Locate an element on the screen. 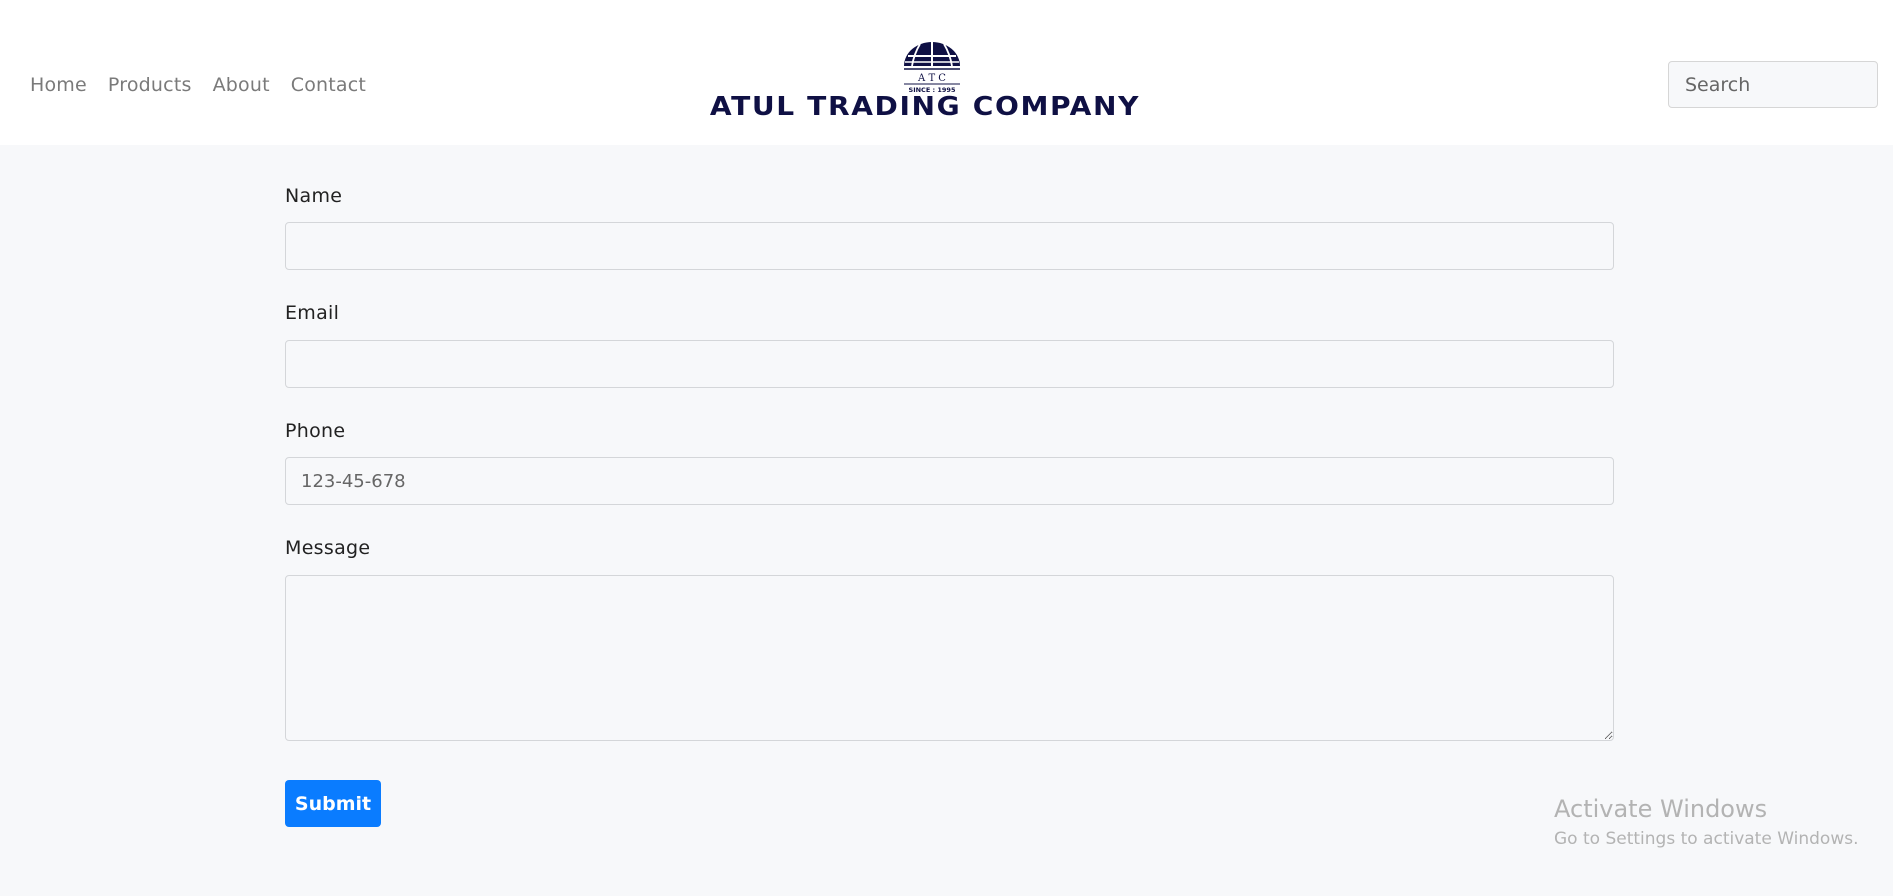 Image resolution: width=1893 pixels, height=896 pixels. logo-atc-text: A T C is located at coordinates (931, 78).